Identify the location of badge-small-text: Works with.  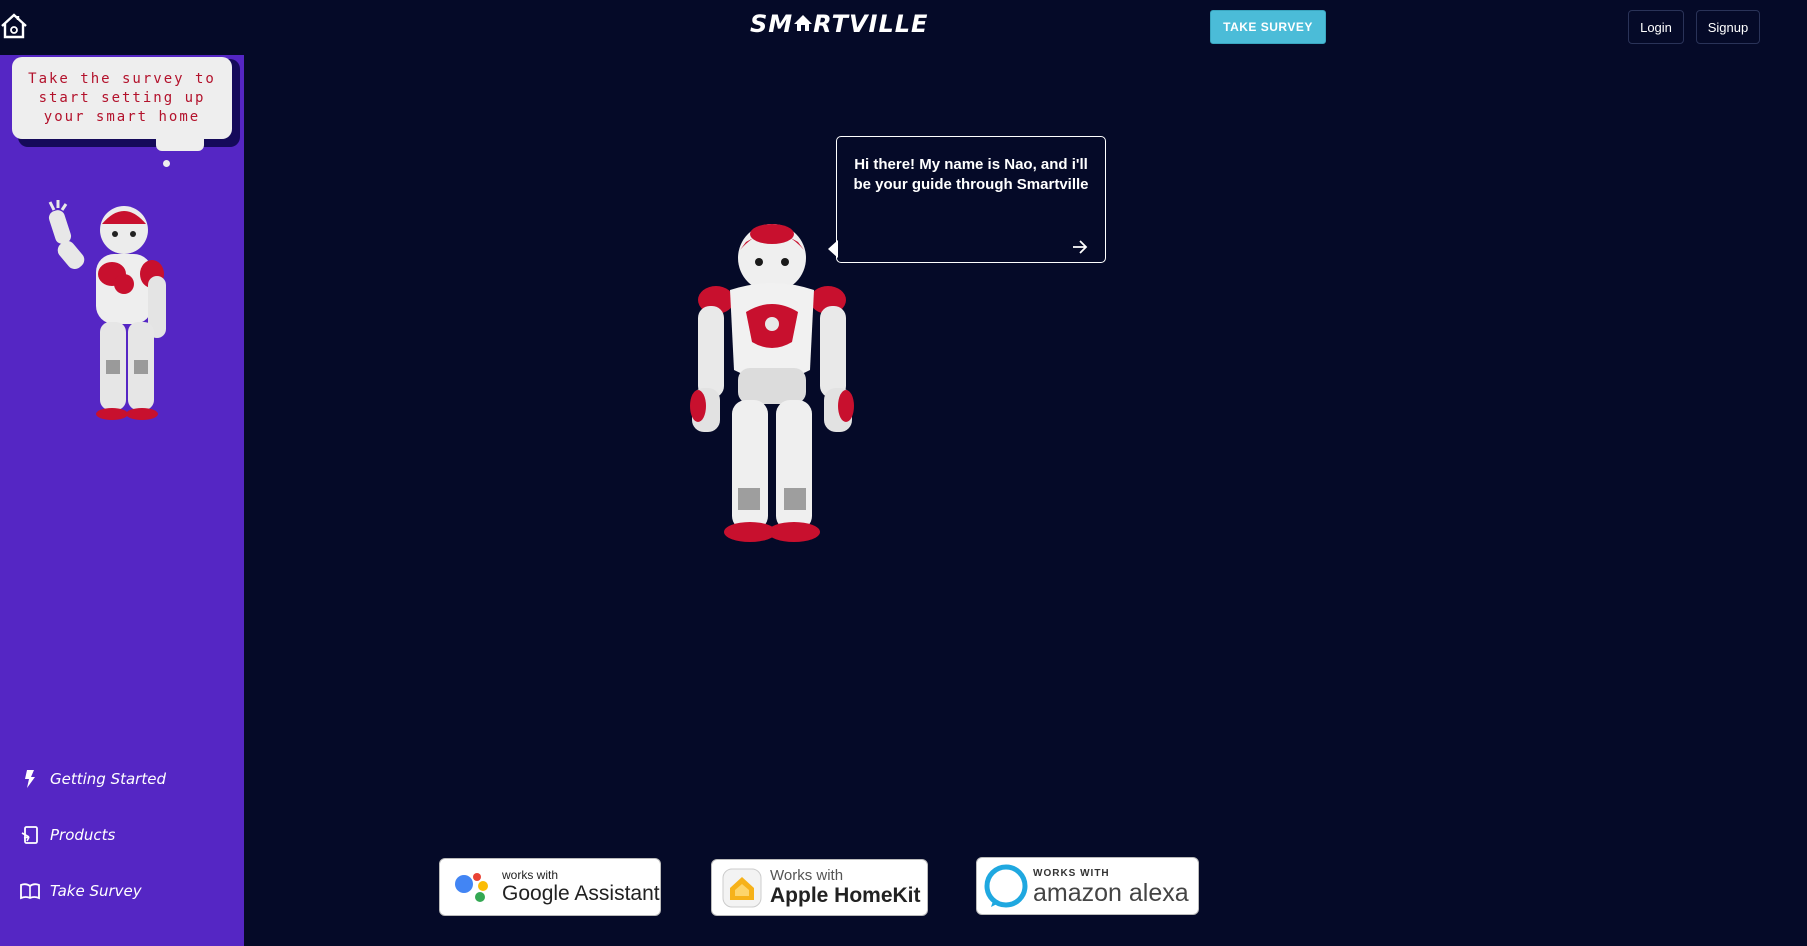
(807, 875).